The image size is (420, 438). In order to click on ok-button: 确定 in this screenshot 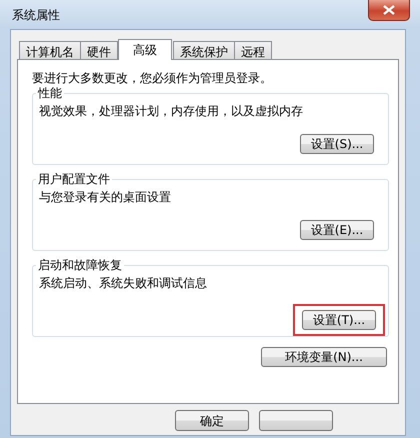, I will do `click(212, 420)`.